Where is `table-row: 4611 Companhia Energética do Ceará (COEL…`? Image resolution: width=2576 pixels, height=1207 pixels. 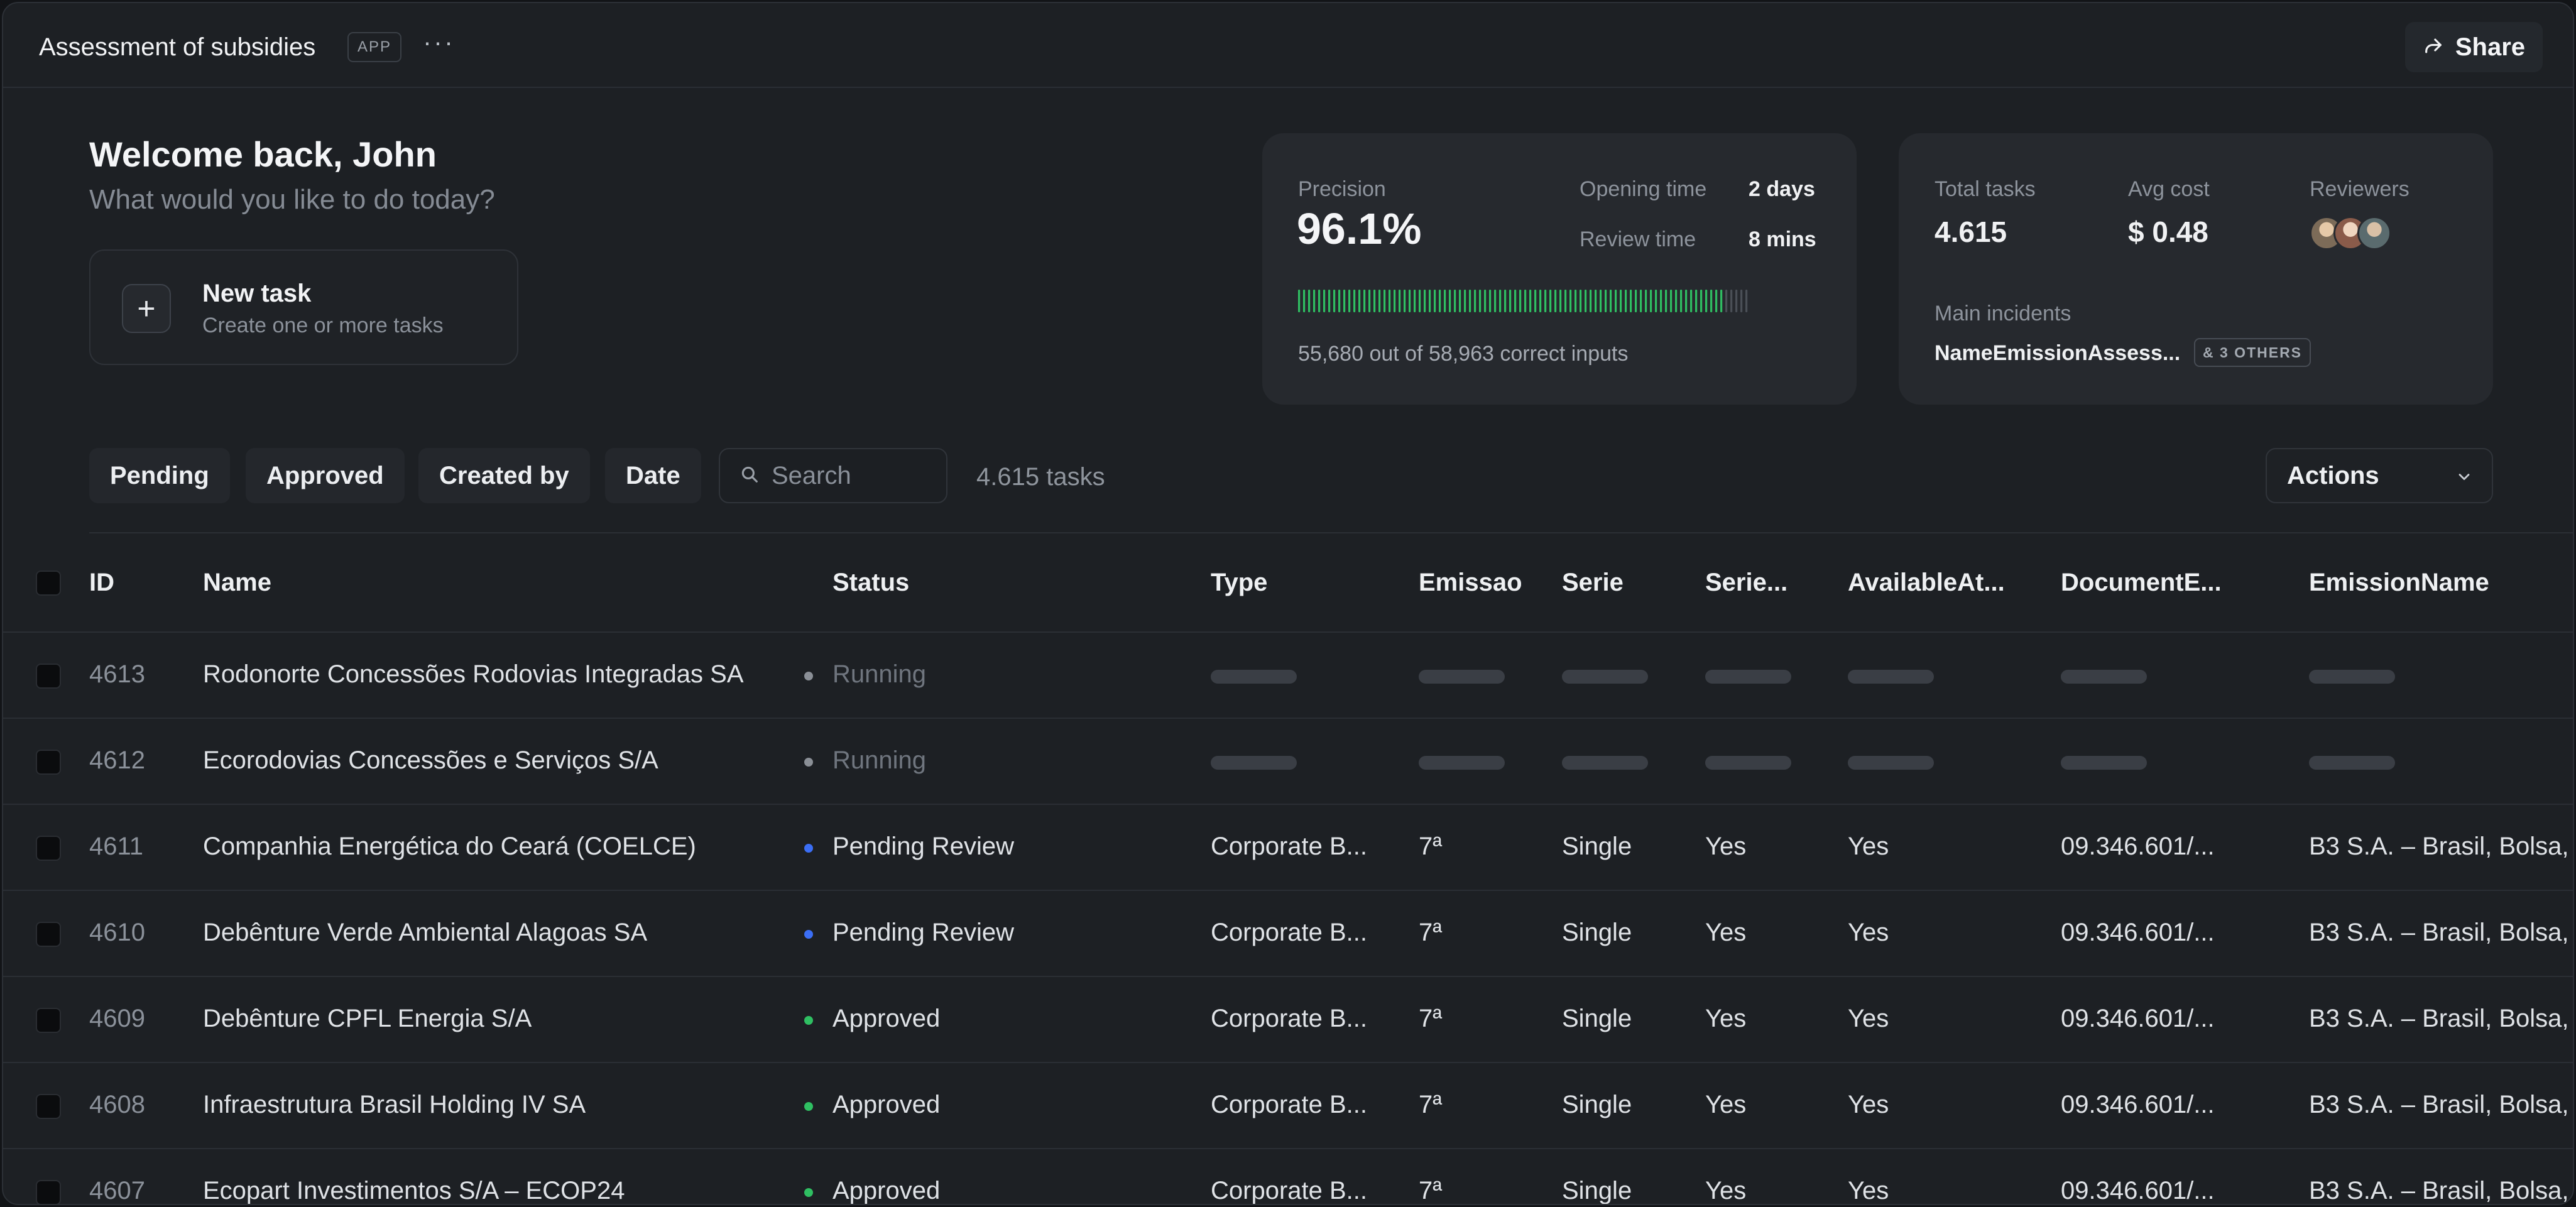
table-row: 4611 Companhia Energética do Ceará (COEL… is located at coordinates (1288, 848).